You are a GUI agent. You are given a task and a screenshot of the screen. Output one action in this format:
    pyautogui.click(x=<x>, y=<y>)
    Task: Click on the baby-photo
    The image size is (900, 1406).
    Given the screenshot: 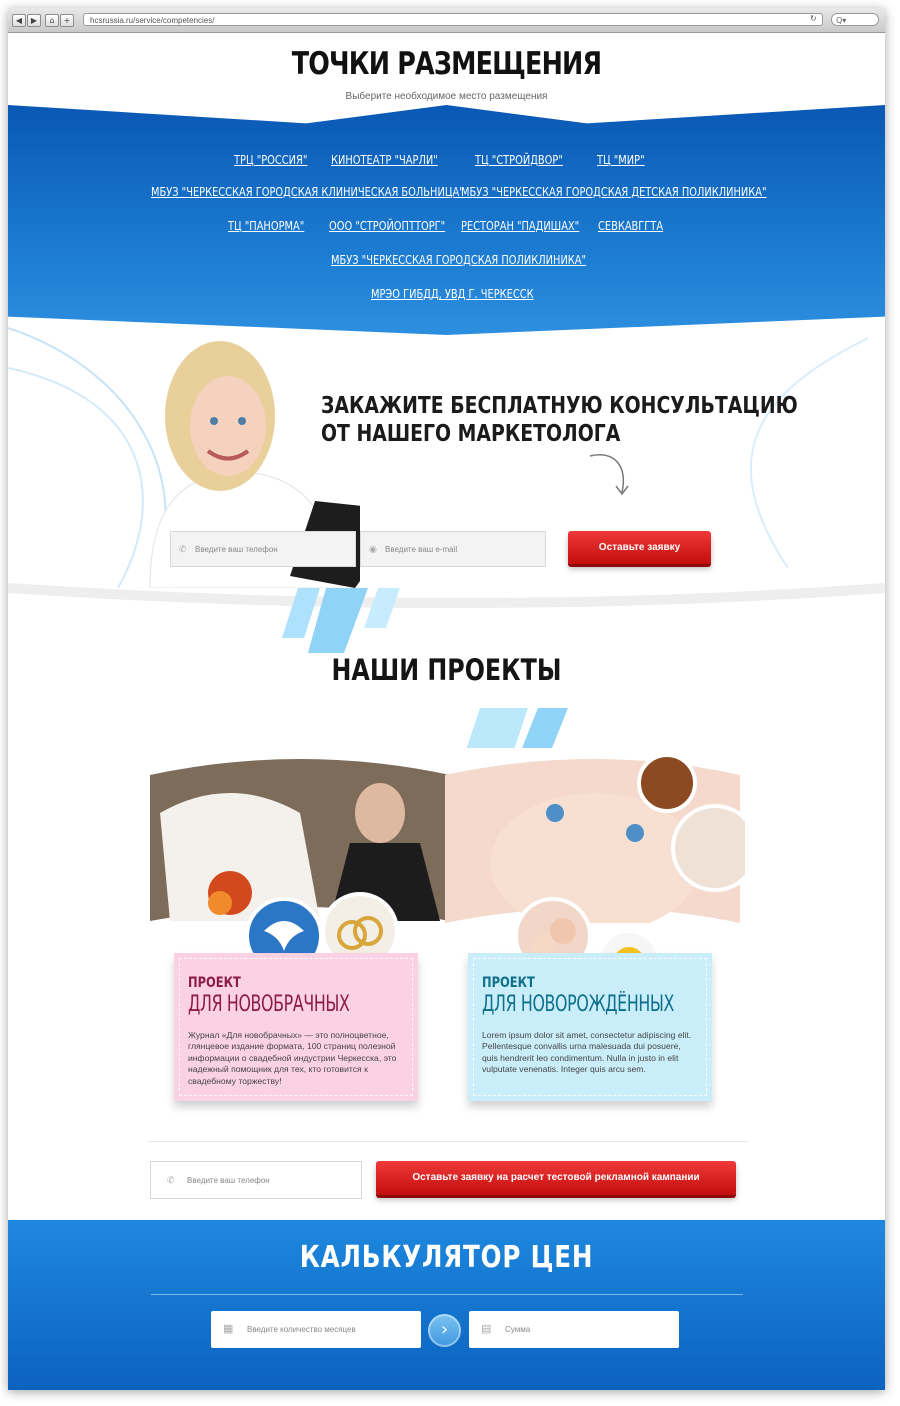 What is the action you would take?
    pyautogui.click(x=595, y=838)
    